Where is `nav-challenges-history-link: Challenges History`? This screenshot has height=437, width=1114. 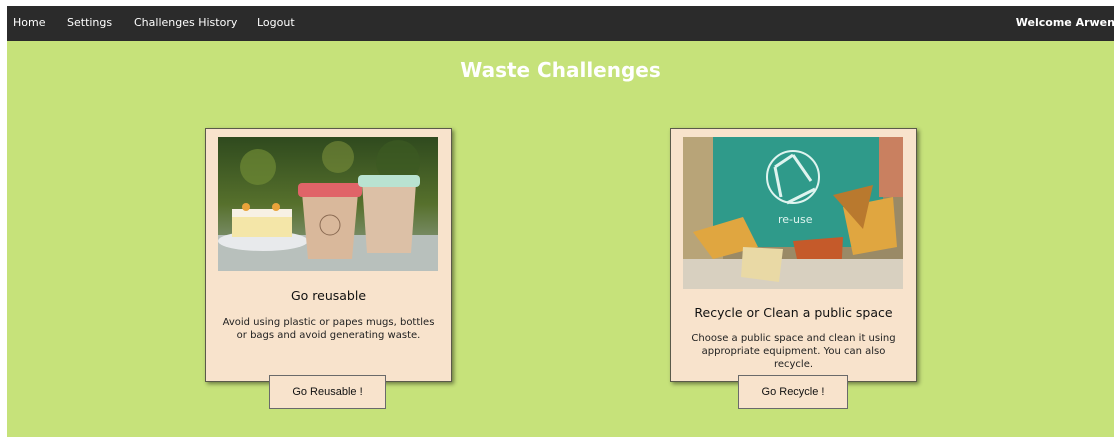
nav-challenges-history-link: Challenges History is located at coordinates (185, 22).